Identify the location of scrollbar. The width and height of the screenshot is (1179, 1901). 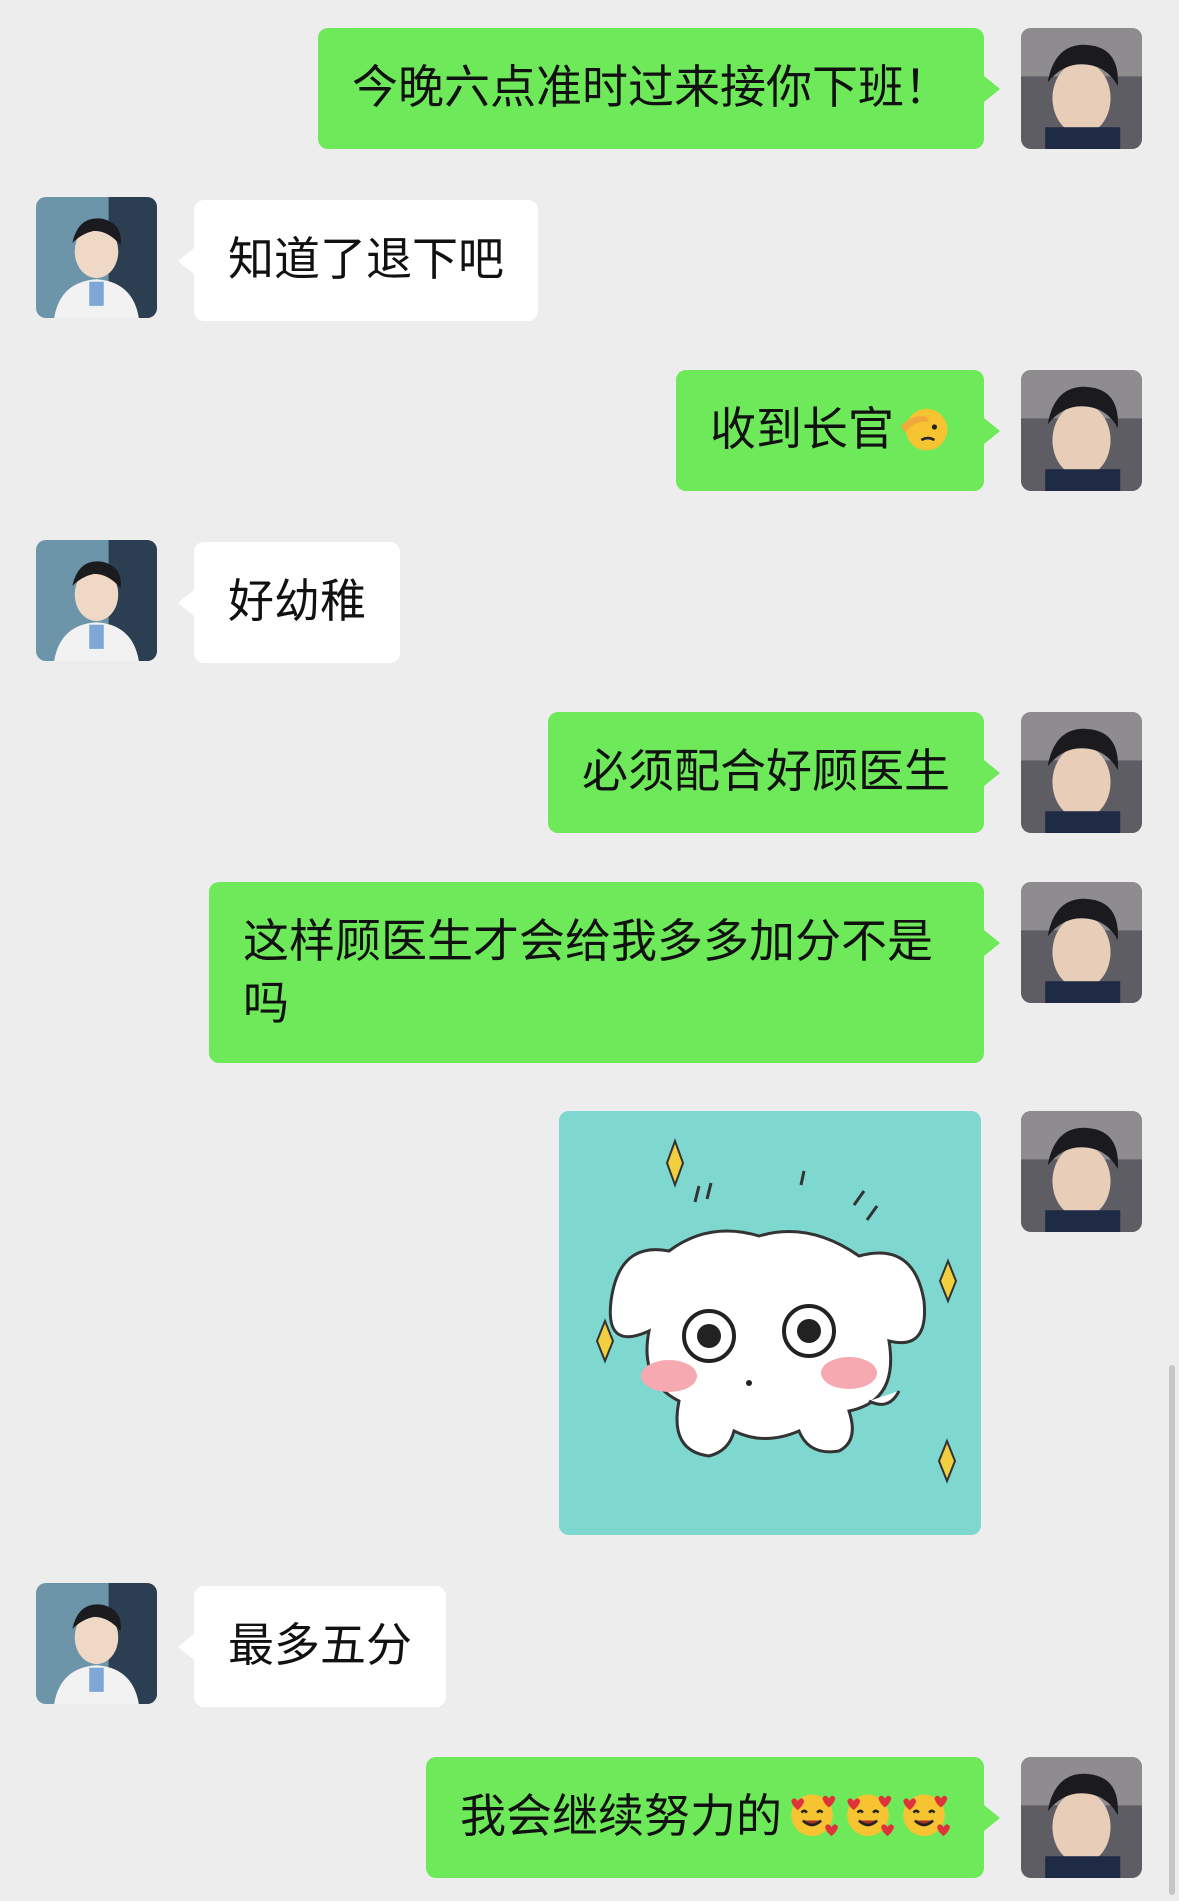
(1172, 1630).